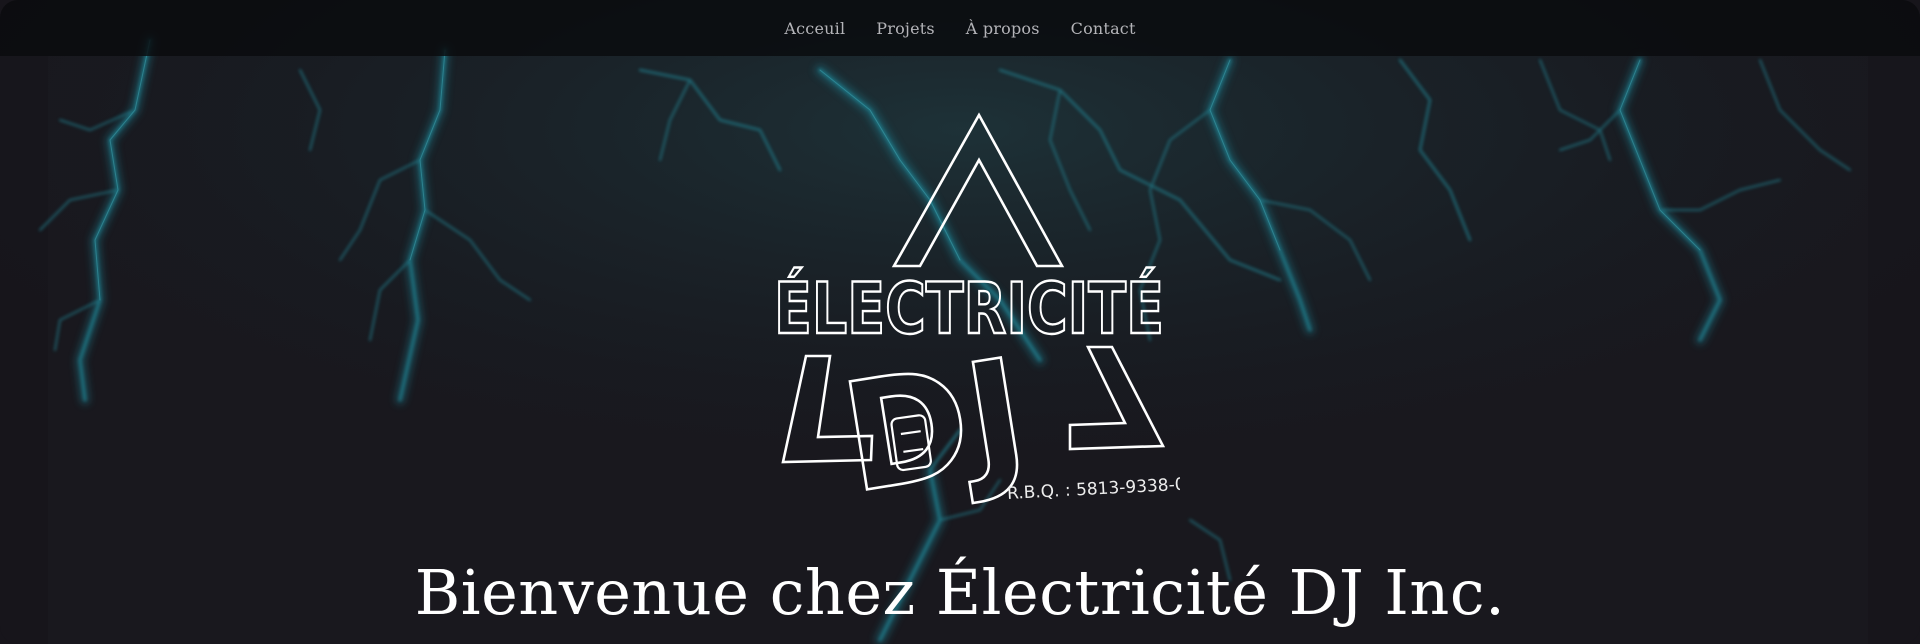  I want to click on top-navigation: Acceuil Projets À propos Contact, so click(960, 28).